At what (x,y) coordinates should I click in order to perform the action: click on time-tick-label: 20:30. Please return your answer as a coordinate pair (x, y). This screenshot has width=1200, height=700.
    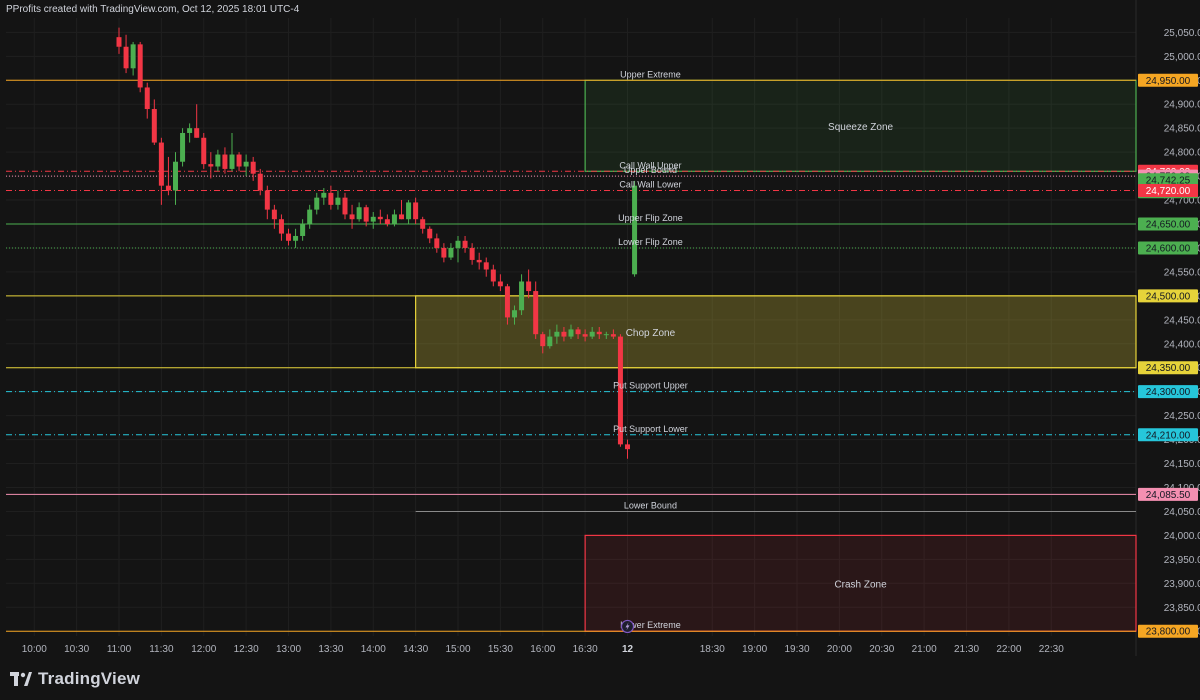
    Looking at the image, I should click on (881, 649).